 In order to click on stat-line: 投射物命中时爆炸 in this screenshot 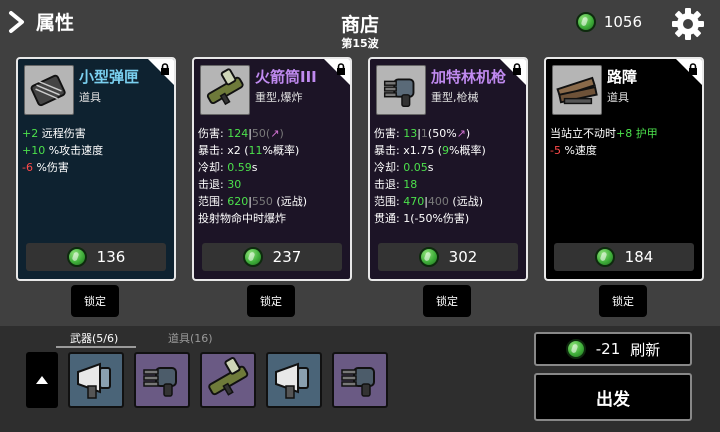, I will do `click(252, 218)`.